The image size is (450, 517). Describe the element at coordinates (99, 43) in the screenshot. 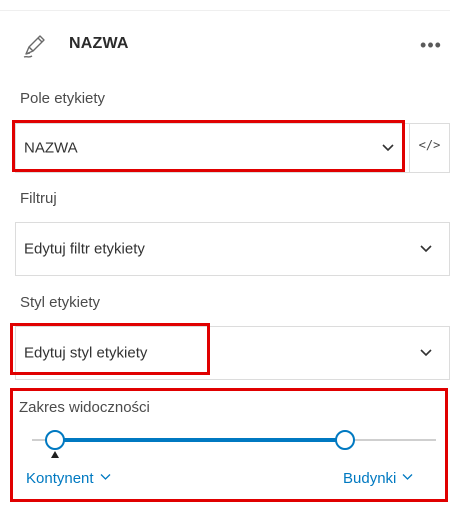

I see `header-title: NAZWA` at that location.